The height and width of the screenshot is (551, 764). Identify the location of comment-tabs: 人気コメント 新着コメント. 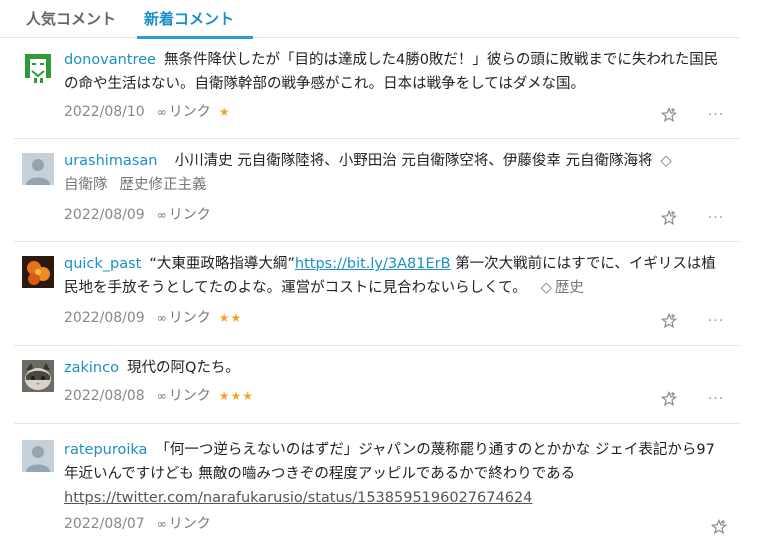
(370, 19).